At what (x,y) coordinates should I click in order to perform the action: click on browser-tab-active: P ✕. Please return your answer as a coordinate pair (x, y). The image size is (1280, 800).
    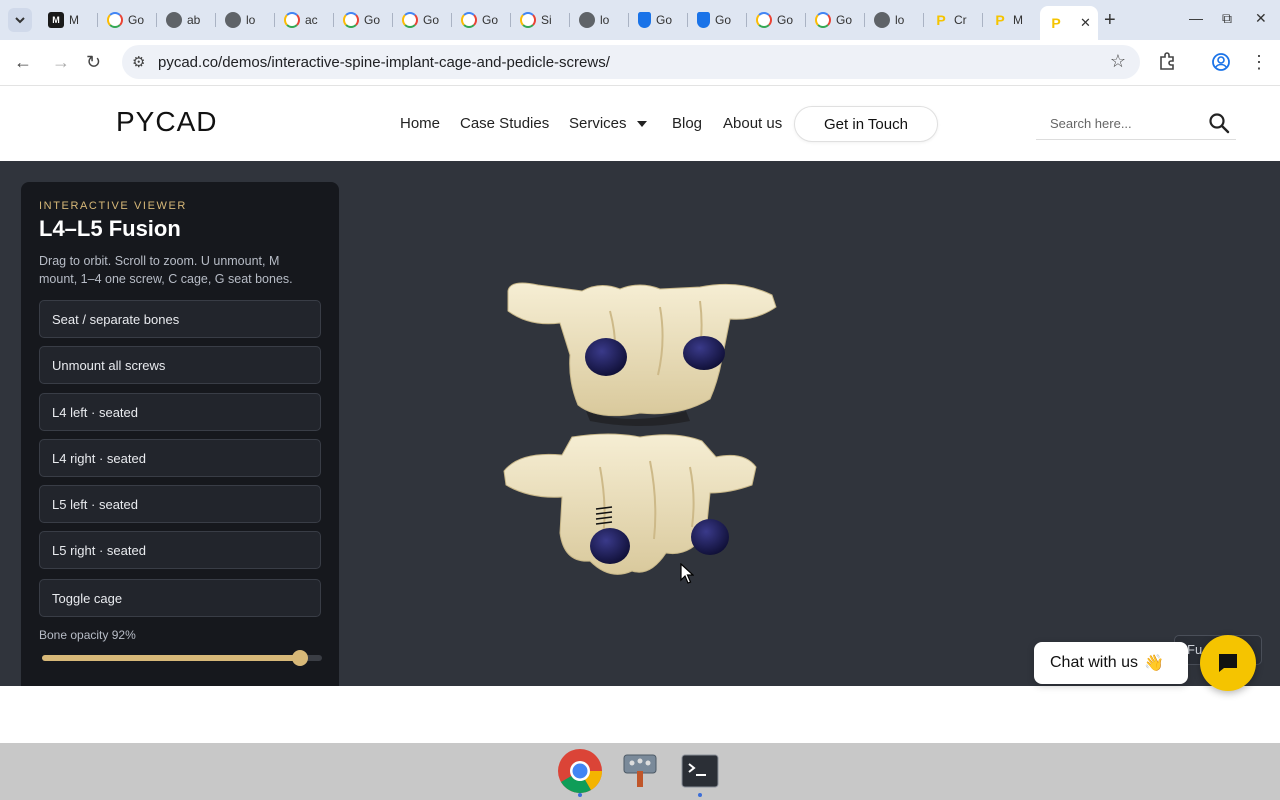
    Looking at the image, I should click on (1069, 23).